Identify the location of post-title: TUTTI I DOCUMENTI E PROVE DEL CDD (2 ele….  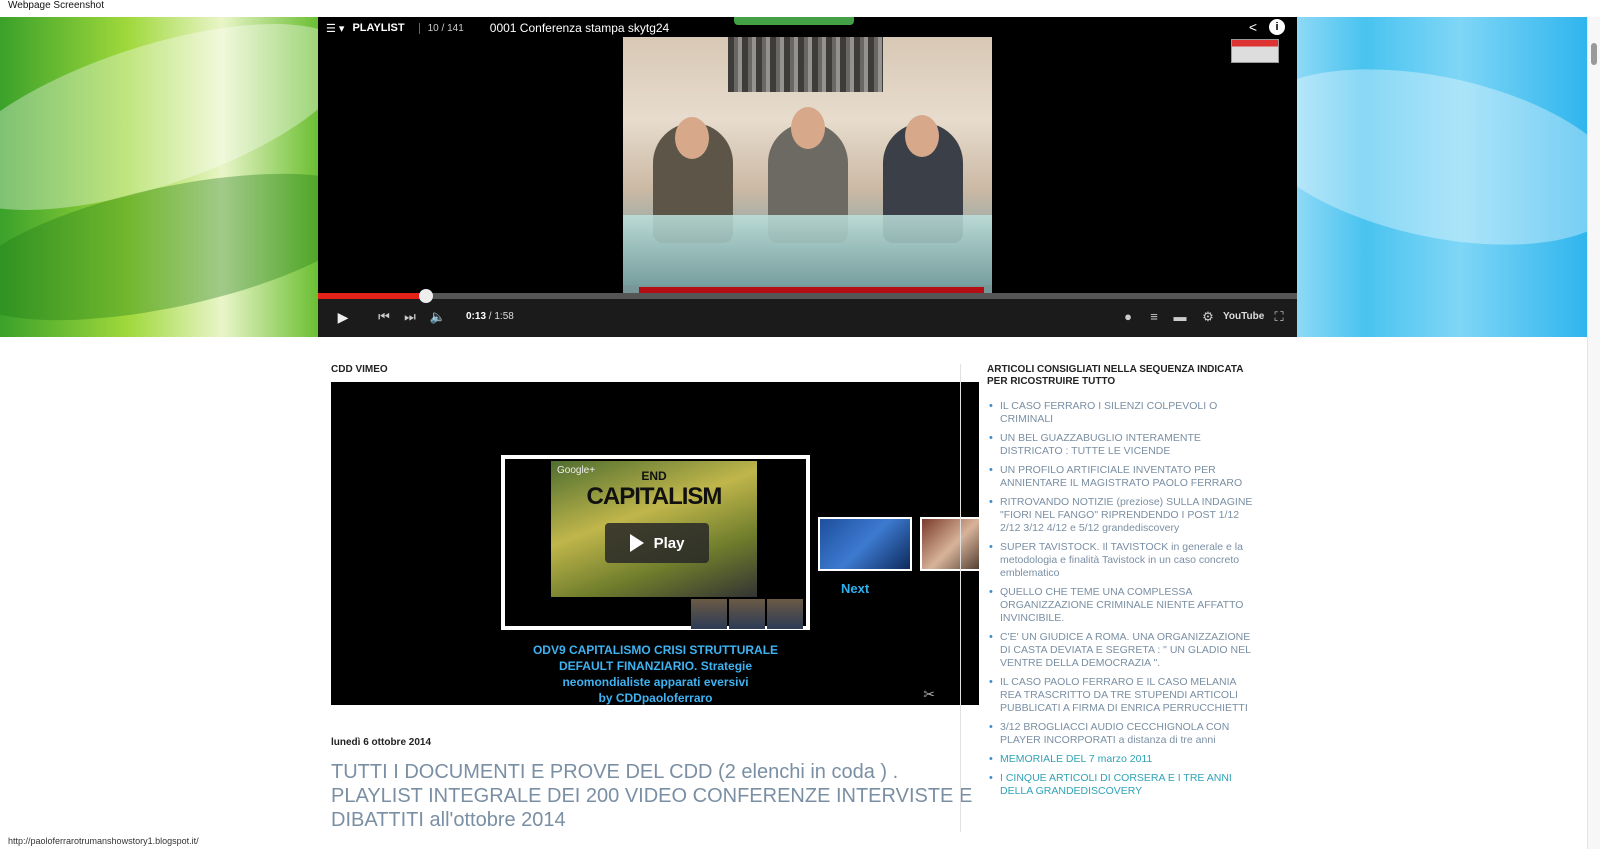
(655, 796).